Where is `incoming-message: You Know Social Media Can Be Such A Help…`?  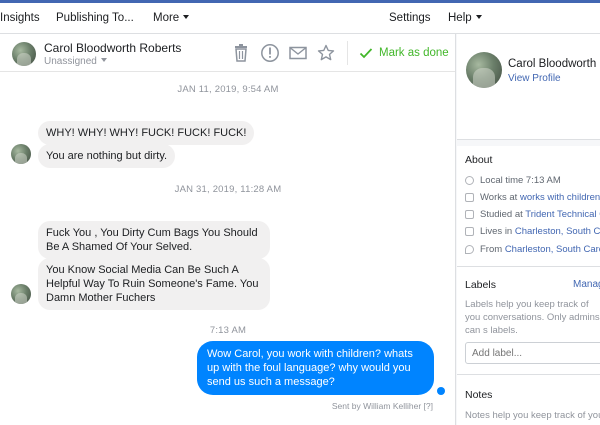
incoming-message: You Know Social Media Can Be Such A Help… is located at coordinates (154, 284).